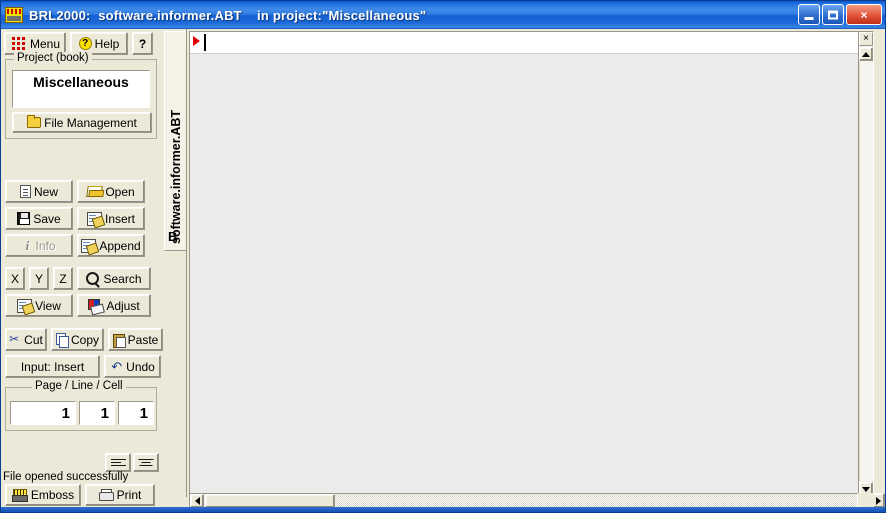 The image size is (886, 513). Describe the element at coordinates (270, 501) in the screenshot. I see `horizontal-scroll-thumb` at that location.